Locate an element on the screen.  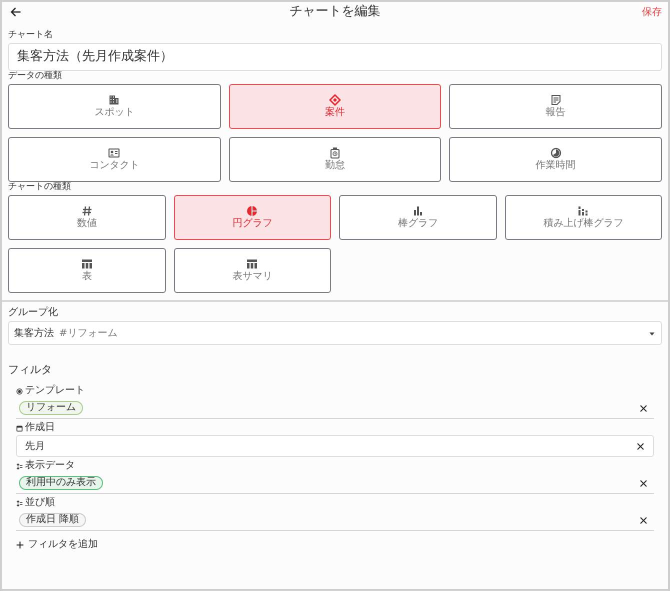
page-title: チャートを編集 is located at coordinates (335, 12).